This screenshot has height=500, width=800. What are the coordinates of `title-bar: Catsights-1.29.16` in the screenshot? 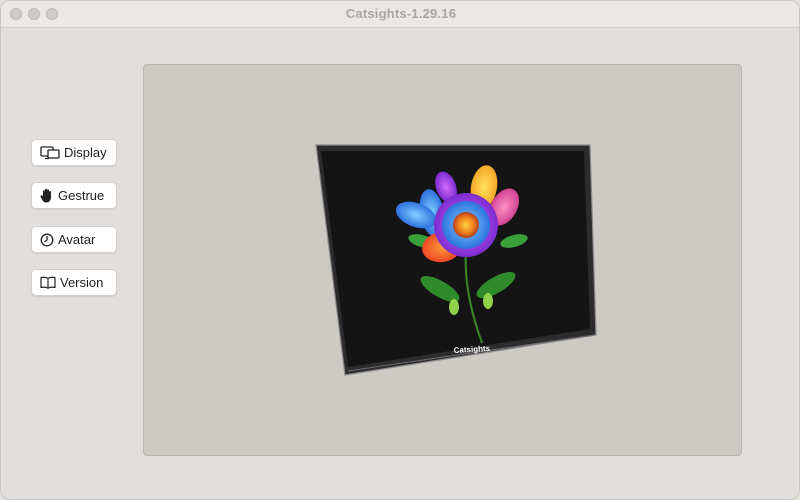 It's located at (400, 14).